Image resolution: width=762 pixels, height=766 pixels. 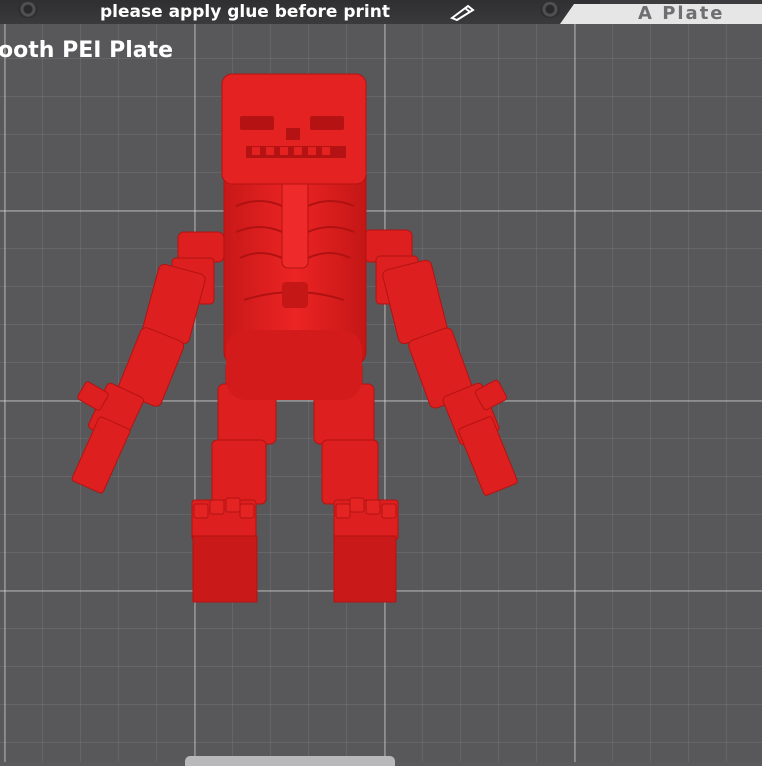 What do you see at coordinates (290, 761) in the screenshot?
I see `bottom-scroll-handle` at bounding box center [290, 761].